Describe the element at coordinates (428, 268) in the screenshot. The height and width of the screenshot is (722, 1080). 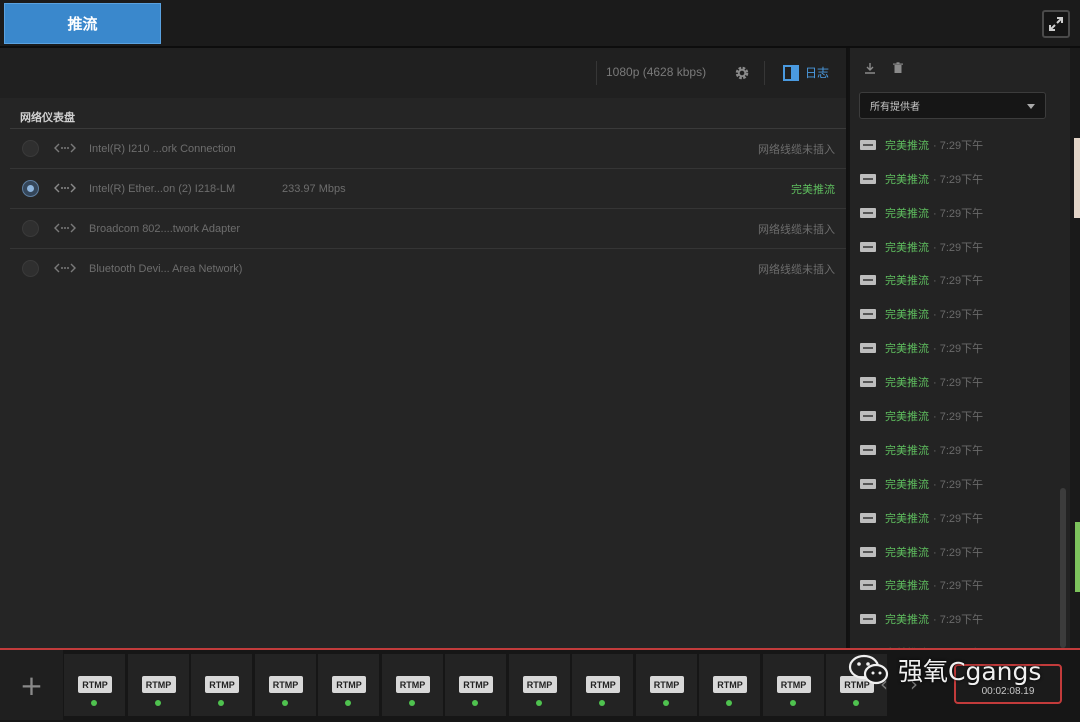
I see `adapter-row: Bluetooth Devi... Area Network) 网络线缆未插入` at that location.